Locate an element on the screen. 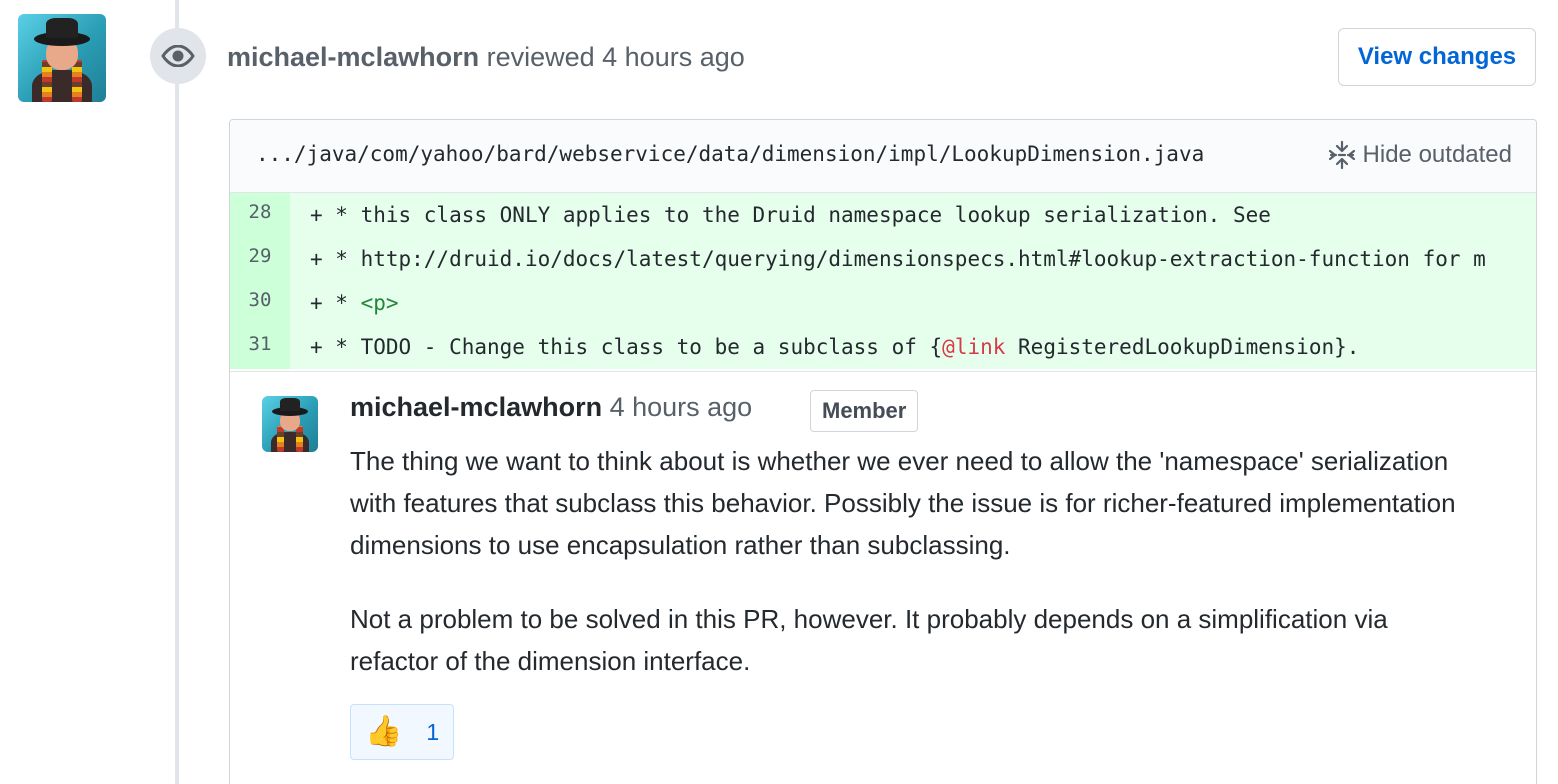 This screenshot has height=784, width=1558. thumbs-up-reaction-button: 👍 1 is located at coordinates (402, 732).